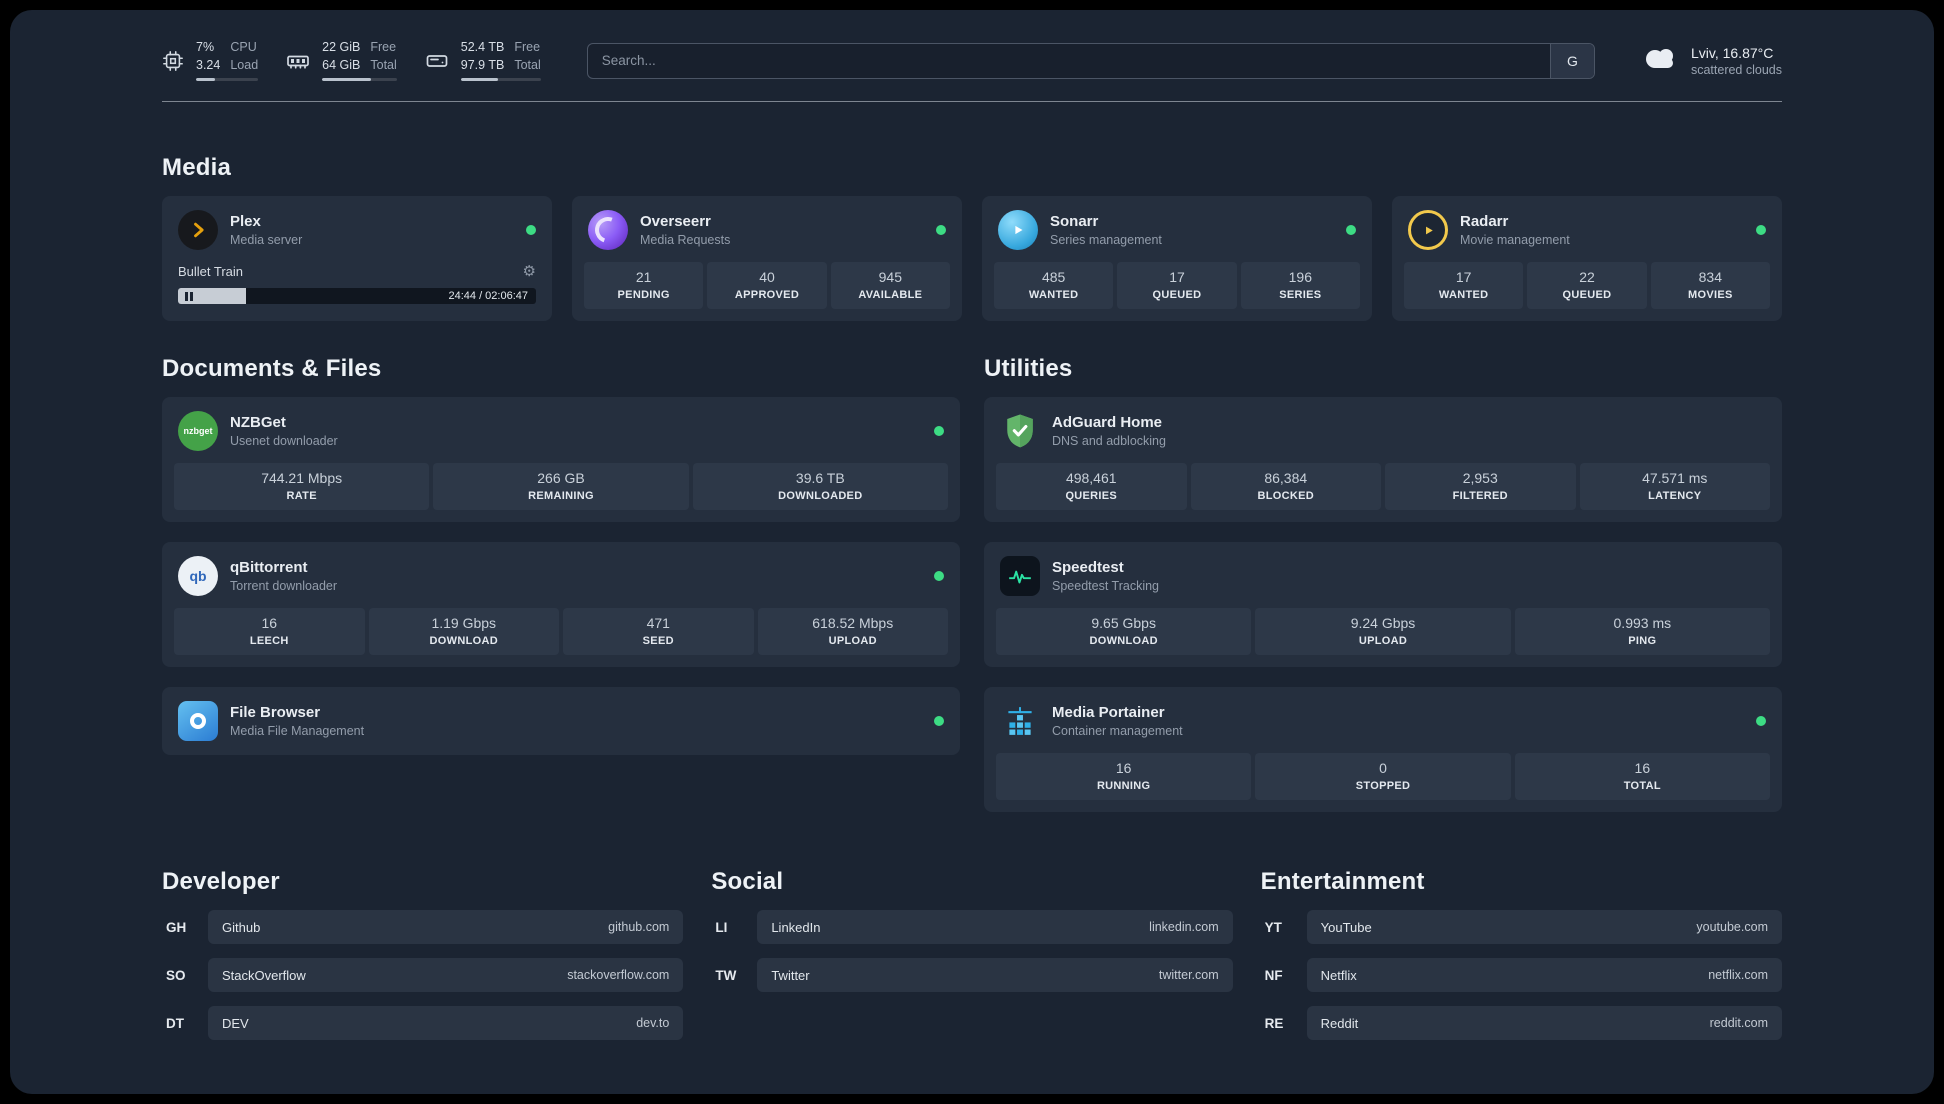  What do you see at coordinates (1675, 496) in the screenshot?
I see `stat-label: LATENCY` at bounding box center [1675, 496].